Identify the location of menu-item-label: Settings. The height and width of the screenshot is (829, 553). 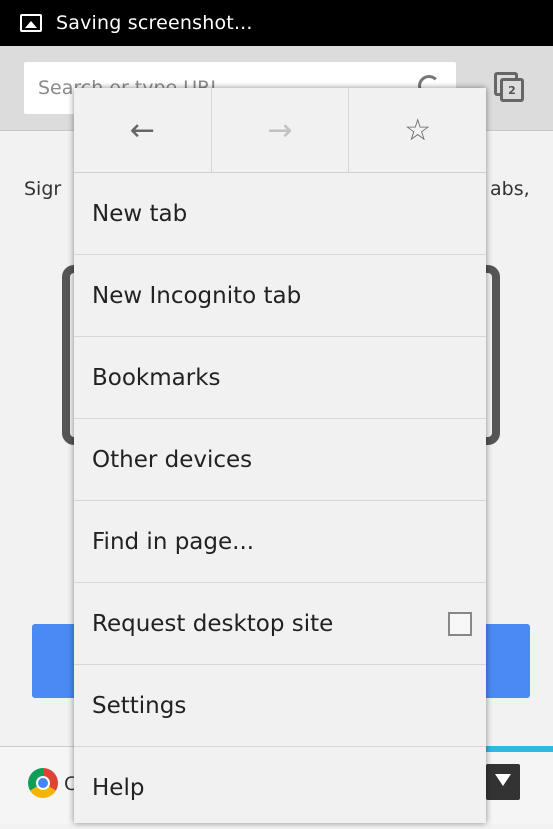
(139, 705).